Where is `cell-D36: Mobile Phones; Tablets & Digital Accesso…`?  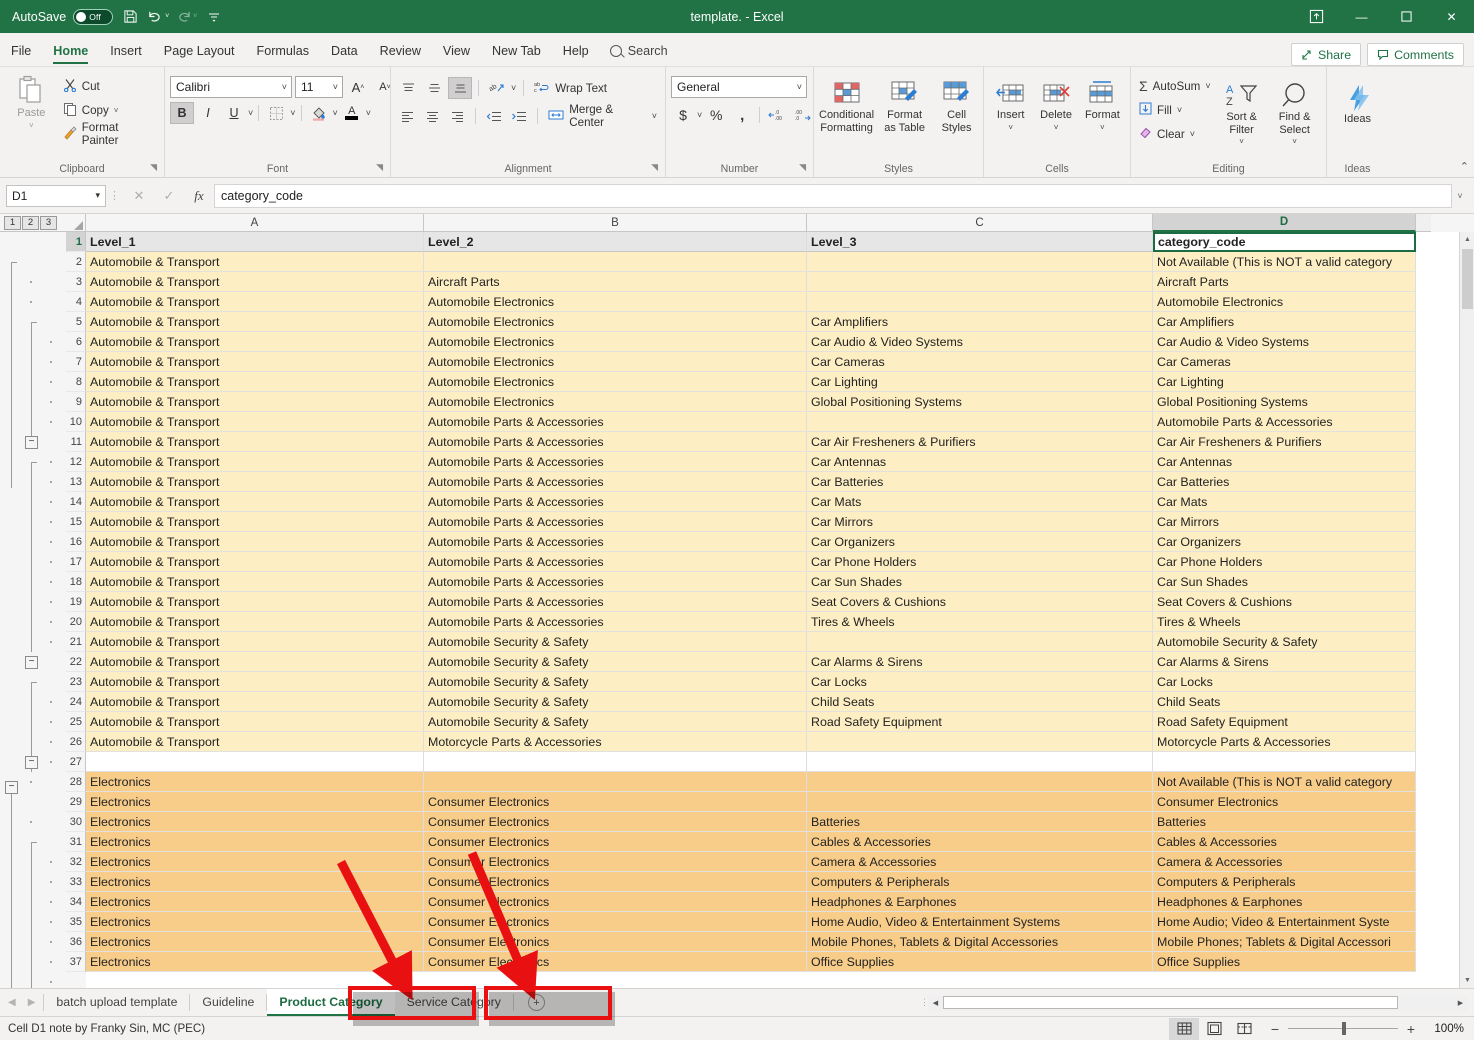
cell-D36: Mobile Phones; Tablets & Digital Accesso… is located at coordinates (1284, 942).